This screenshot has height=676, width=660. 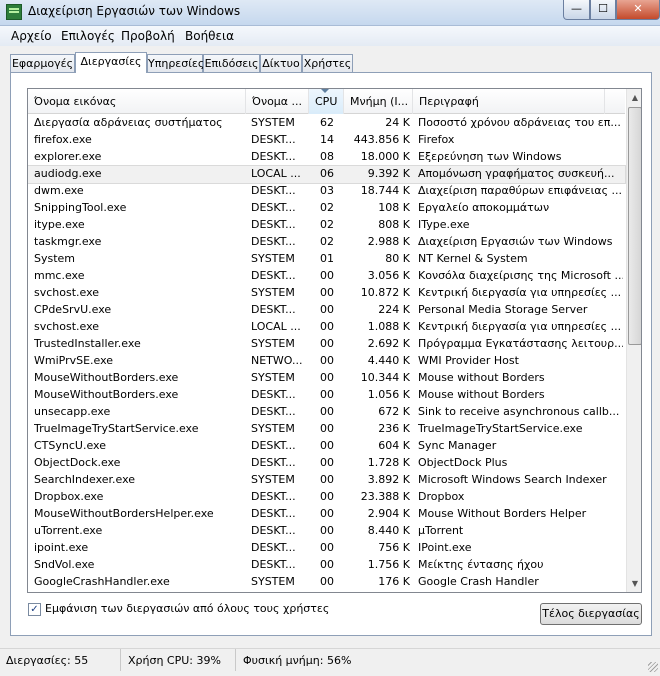 I want to click on process-name-cell: uTorrent.exe, so click(x=68, y=530).